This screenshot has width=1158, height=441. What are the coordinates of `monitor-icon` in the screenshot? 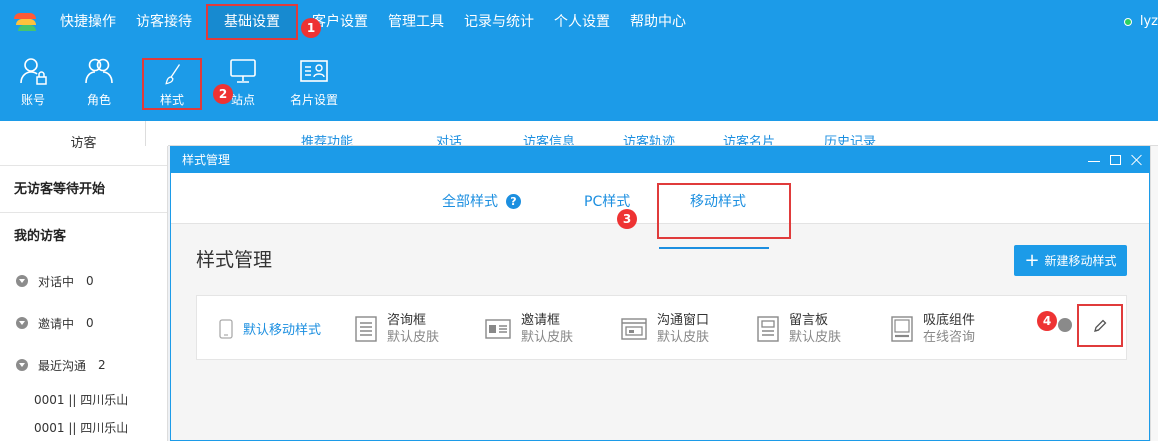 It's located at (243, 71).